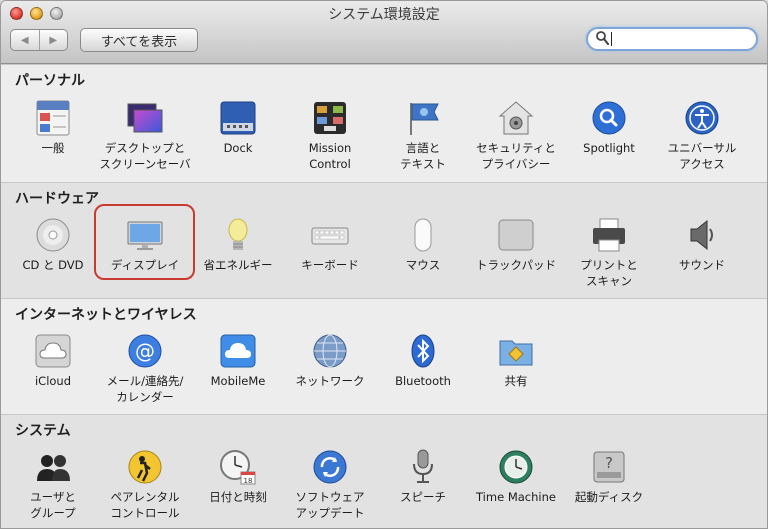 The height and width of the screenshot is (529, 768). What do you see at coordinates (139, 40) in the screenshot?
I see `show-all-button: すべてを表示` at bounding box center [139, 40].